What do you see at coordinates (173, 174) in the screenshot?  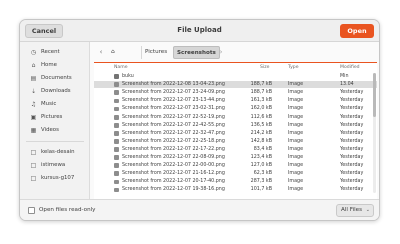 I see `file-name: Screenshot from 2022-12-07 21-16-12.png` at bounding box center [173, 174].